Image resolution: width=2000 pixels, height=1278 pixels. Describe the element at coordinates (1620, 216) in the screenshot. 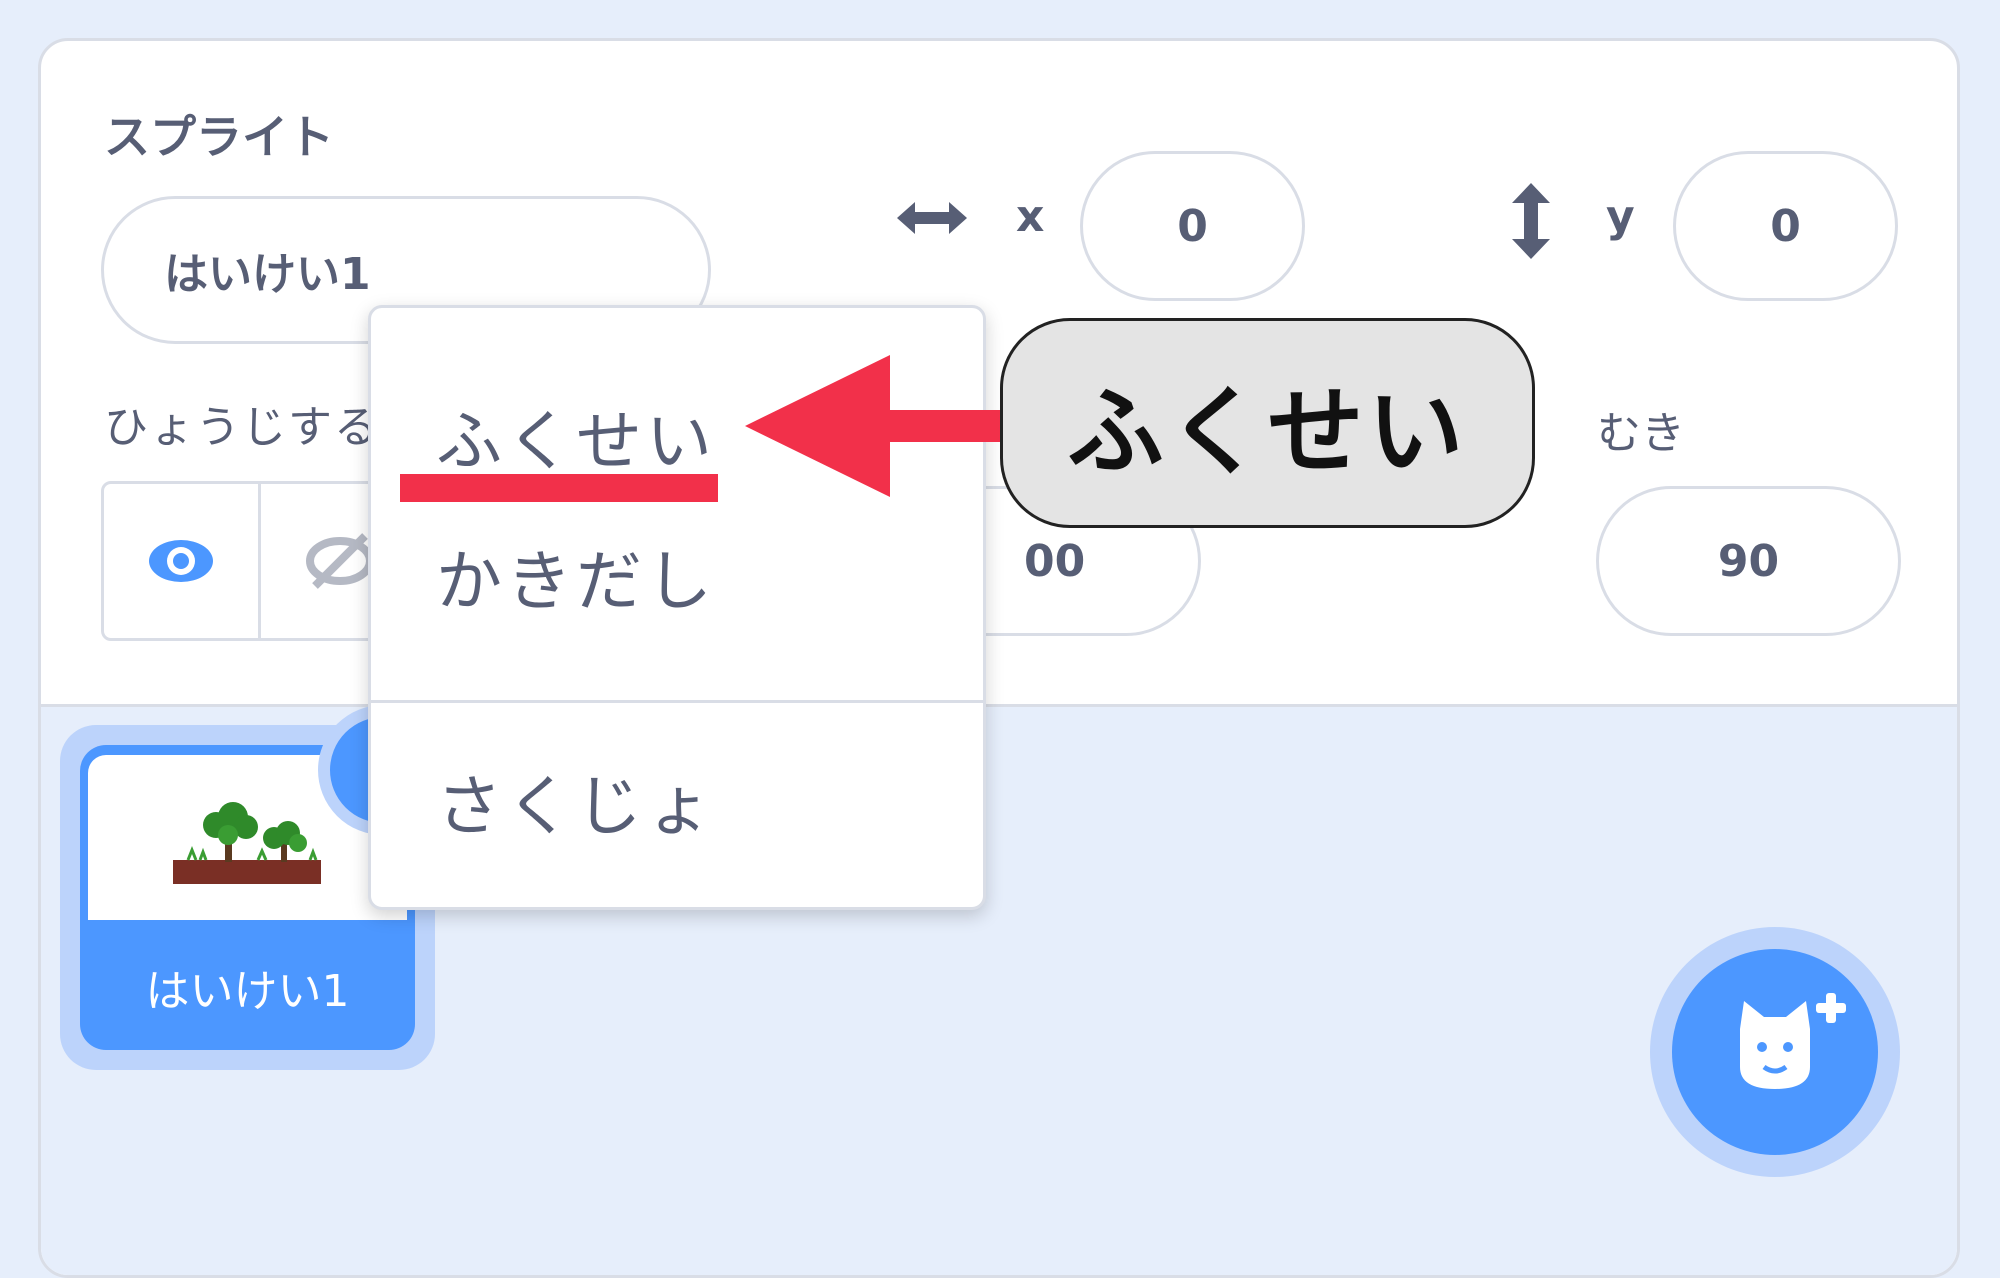

I see `y-label: y` at that location.